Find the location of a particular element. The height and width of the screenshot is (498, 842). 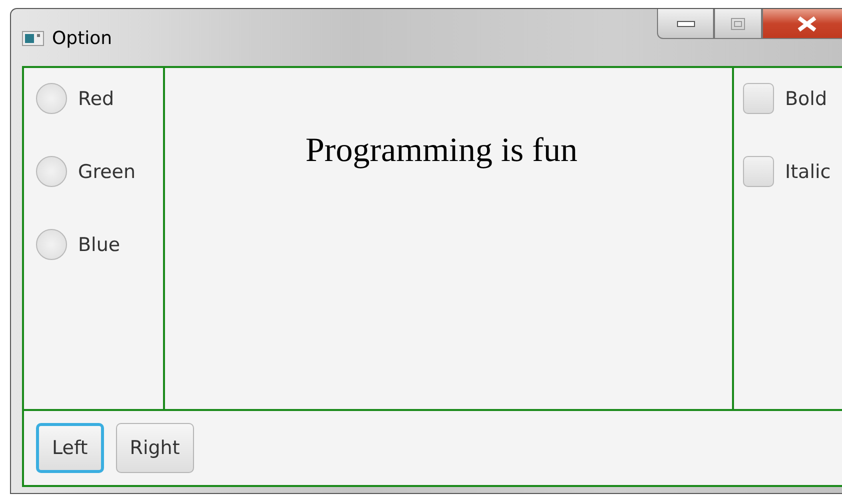

push-button: Left is located at coordinates (70, 448).